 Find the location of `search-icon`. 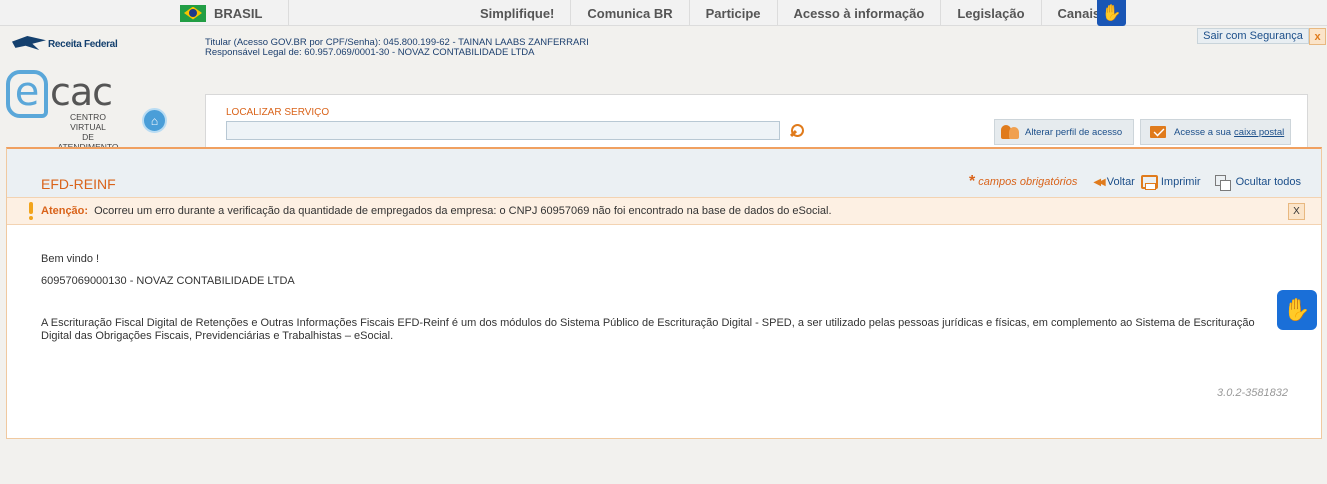

search-icon is located at coordinates (797, 131).